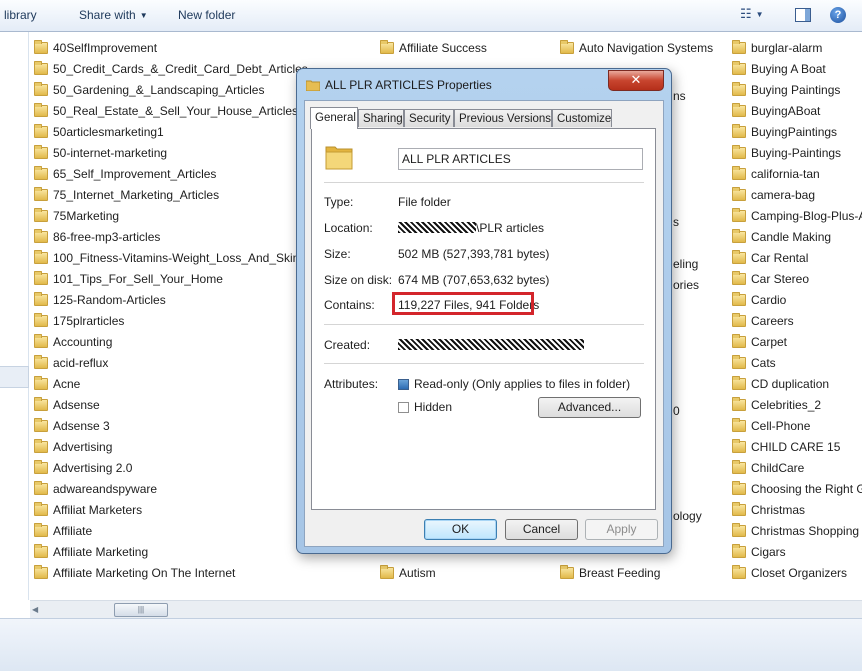  I want to click on readonly-checkbox, so click(403, 384).